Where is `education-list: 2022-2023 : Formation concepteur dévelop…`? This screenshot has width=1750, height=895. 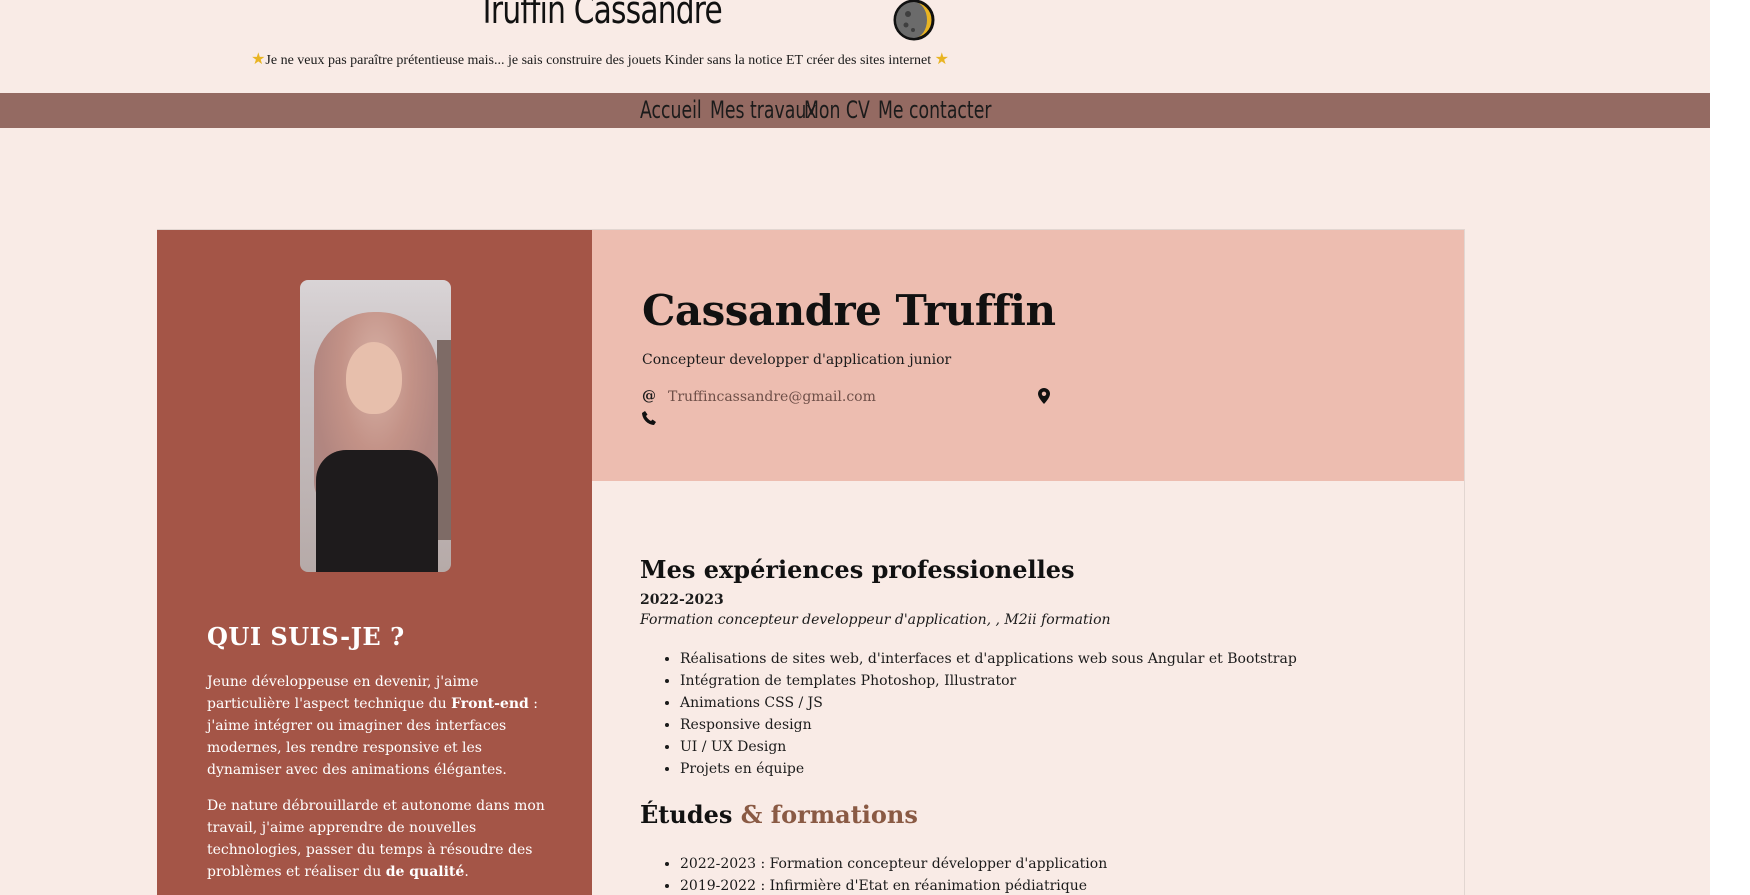
education-list: 2022-2023 : Formation concepteur dévelop… is located at coordinates (893, 874).